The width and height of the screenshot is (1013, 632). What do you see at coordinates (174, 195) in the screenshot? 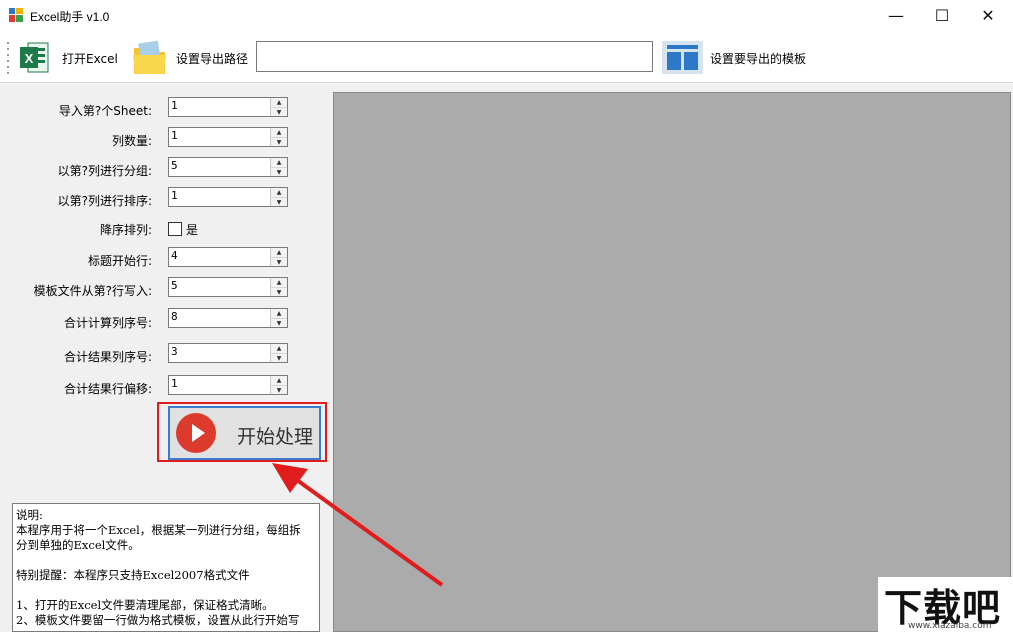
I see `sort-column-value: 1` at bounding box center [174, 195].